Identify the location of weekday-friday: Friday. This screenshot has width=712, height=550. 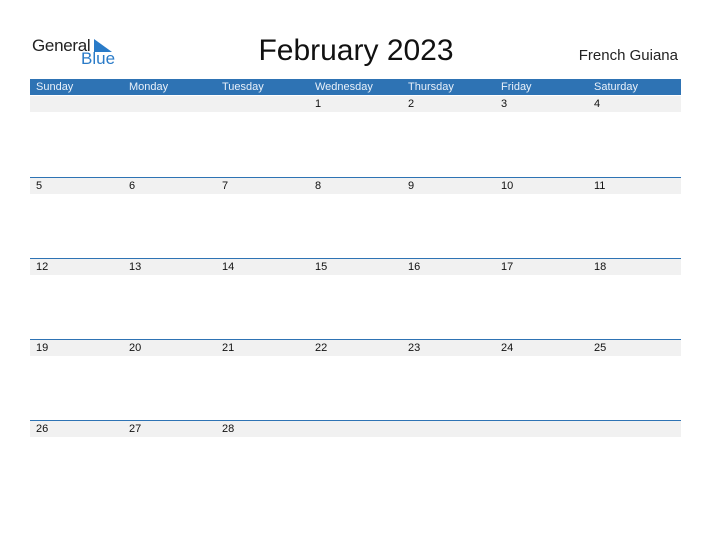
(516, 87).